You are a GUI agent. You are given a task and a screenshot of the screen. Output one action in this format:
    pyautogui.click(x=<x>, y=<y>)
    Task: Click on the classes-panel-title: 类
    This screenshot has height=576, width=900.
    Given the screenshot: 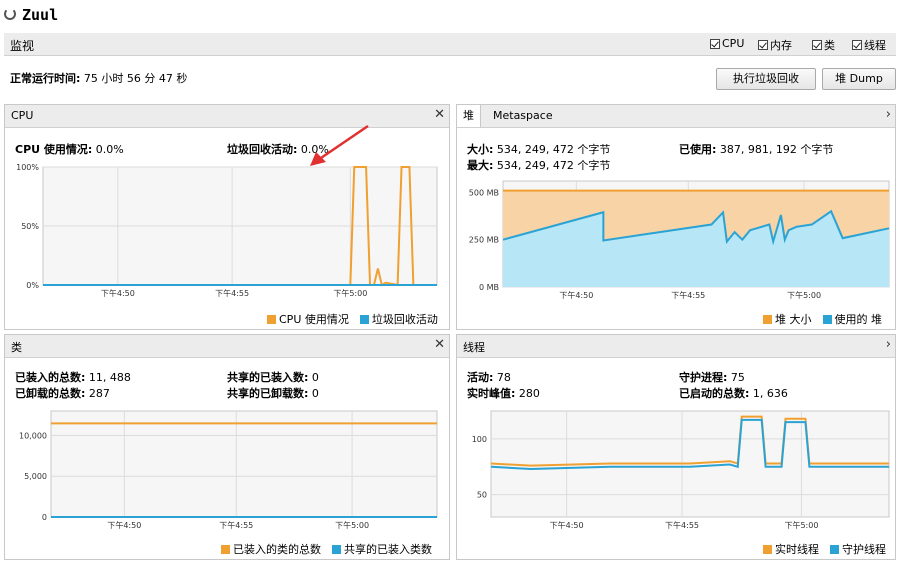 What is the action you would take?
    pyautogui.click(x=16, y=347)
    